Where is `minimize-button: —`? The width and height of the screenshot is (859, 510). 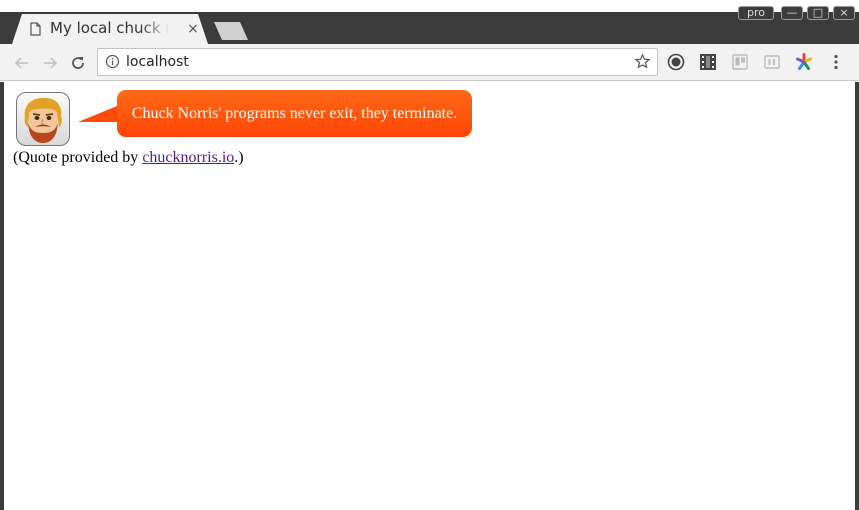 minimize-button: — is located at coordinates (792, 13).